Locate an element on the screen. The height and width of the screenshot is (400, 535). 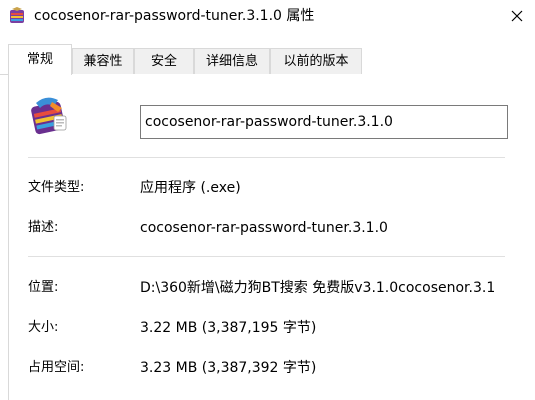
location-label: 位置: is located at coordinates (43, 287).